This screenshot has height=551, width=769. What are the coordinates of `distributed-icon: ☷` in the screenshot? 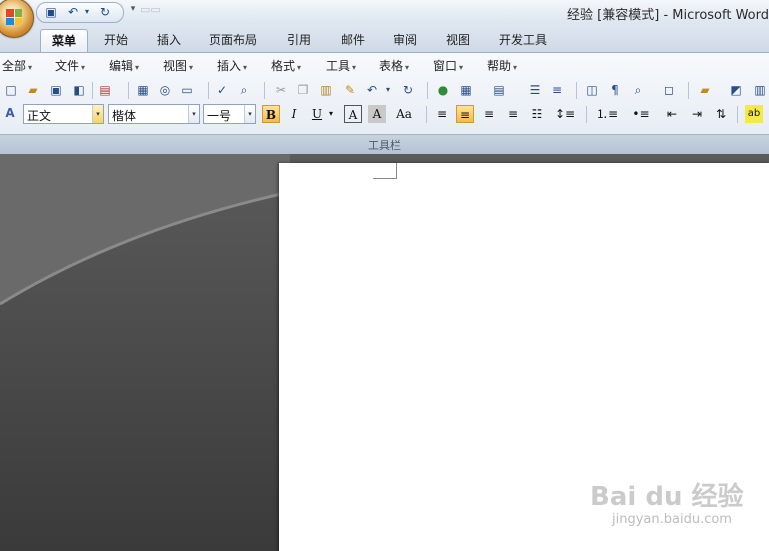 It's located at (537, 114).